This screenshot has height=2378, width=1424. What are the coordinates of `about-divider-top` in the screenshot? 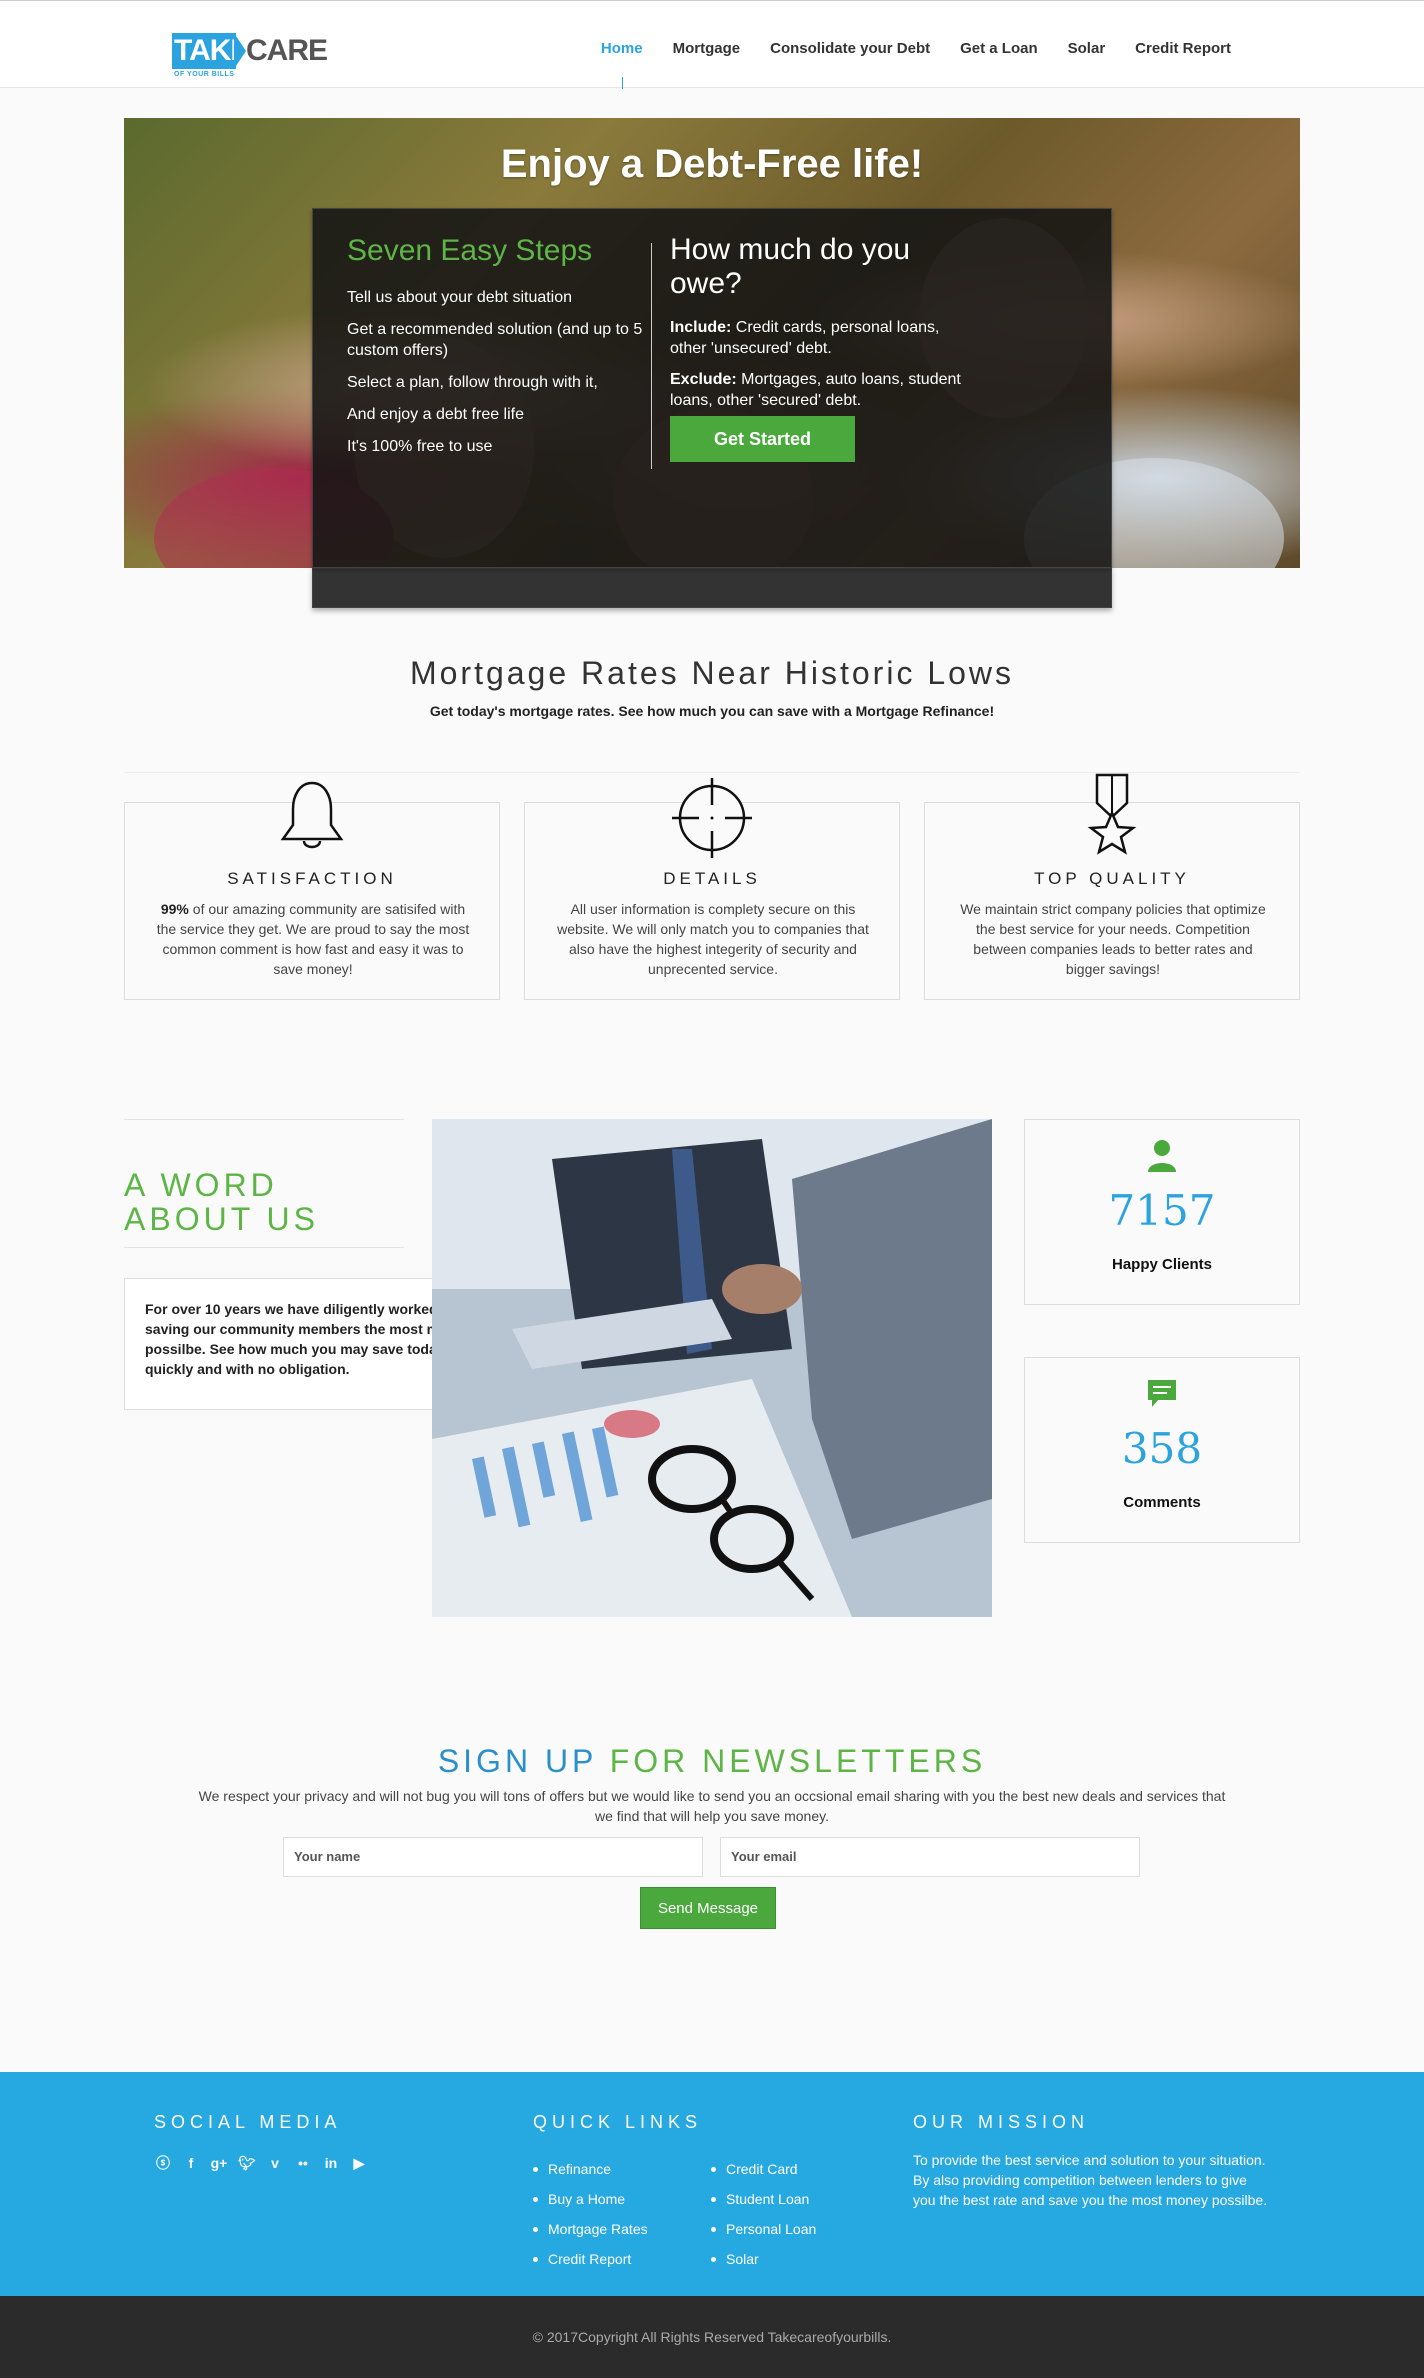 It's located at (264, 1119).